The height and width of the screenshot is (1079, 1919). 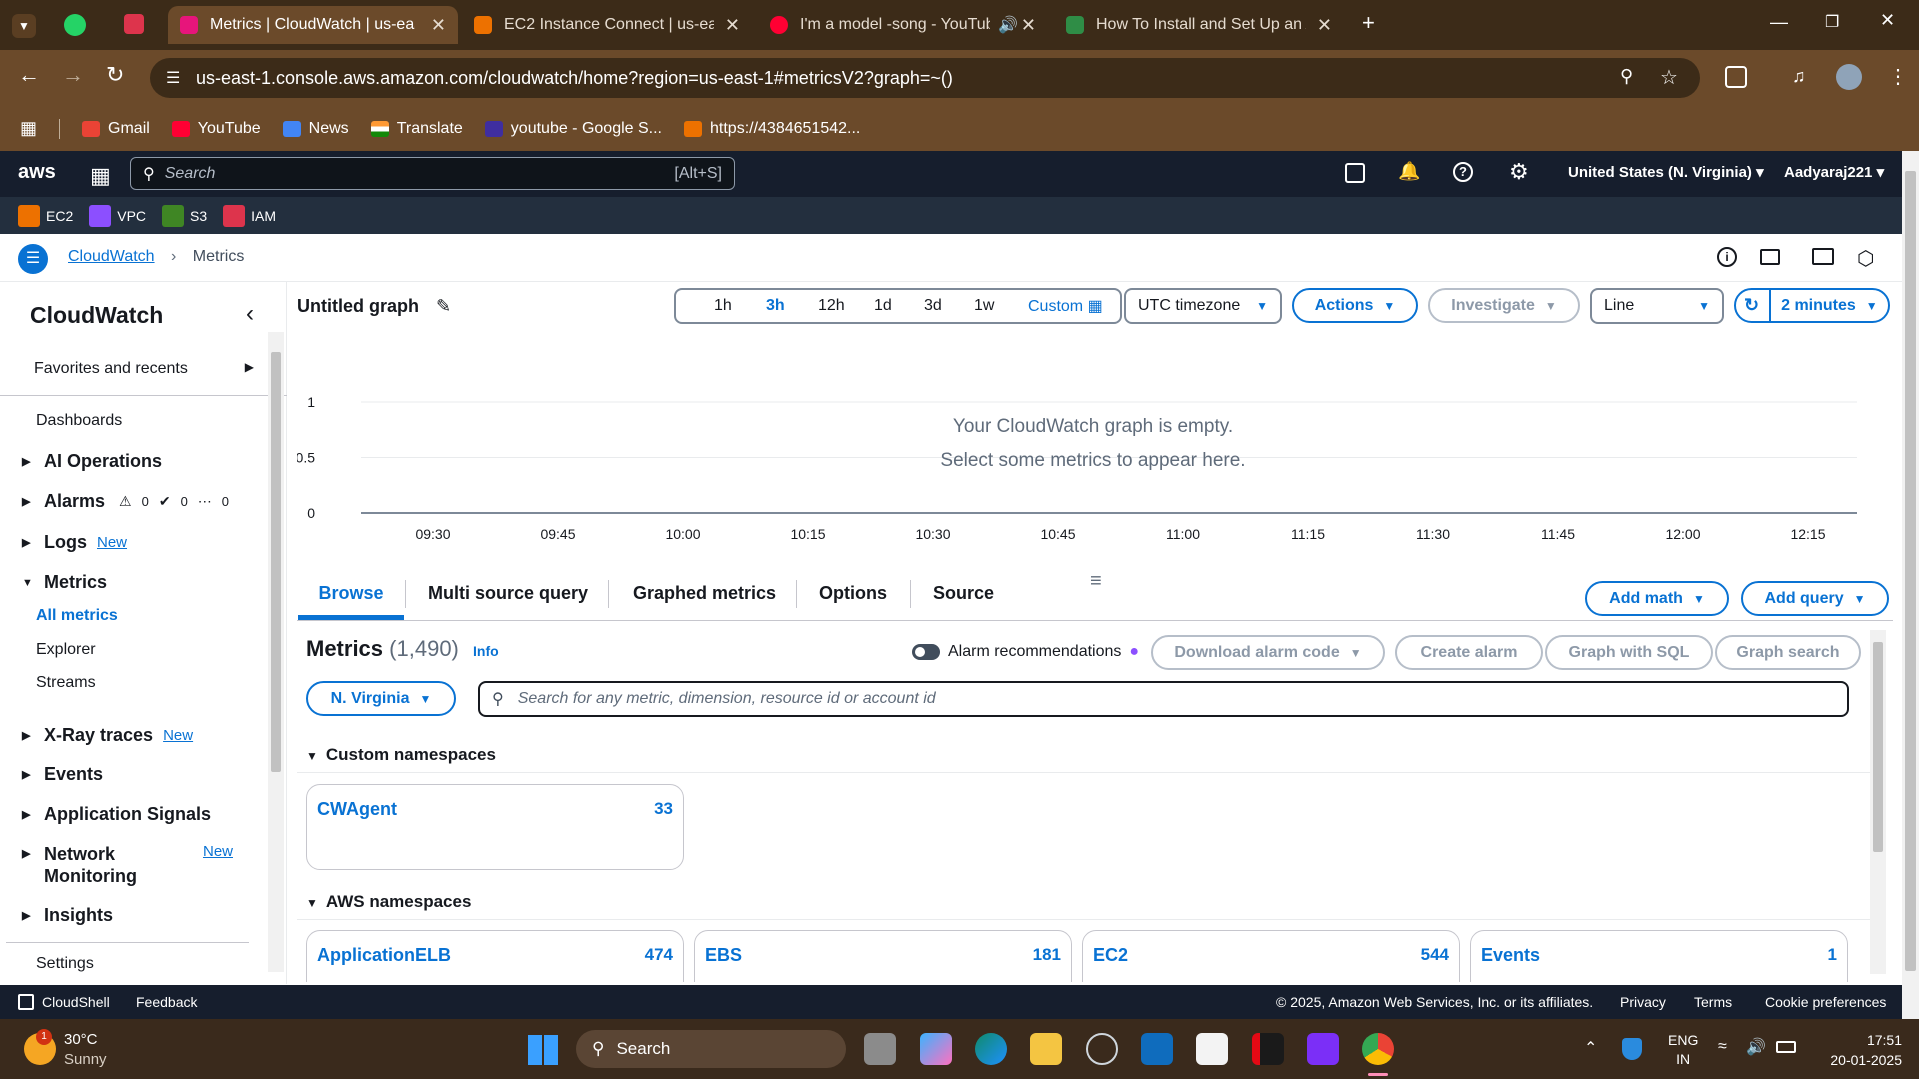 I want to click on copilot-icon, so click(x=936, y=1049).